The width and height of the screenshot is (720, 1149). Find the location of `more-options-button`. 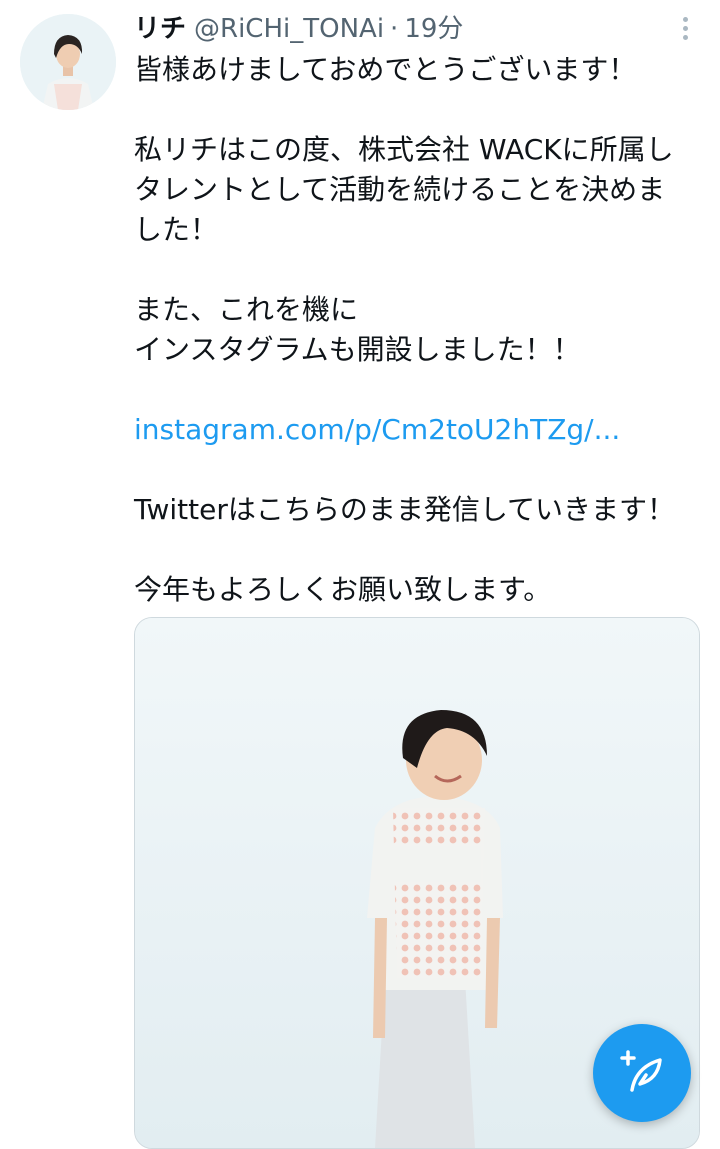

more-options-button is located at coordinates (685, 28).